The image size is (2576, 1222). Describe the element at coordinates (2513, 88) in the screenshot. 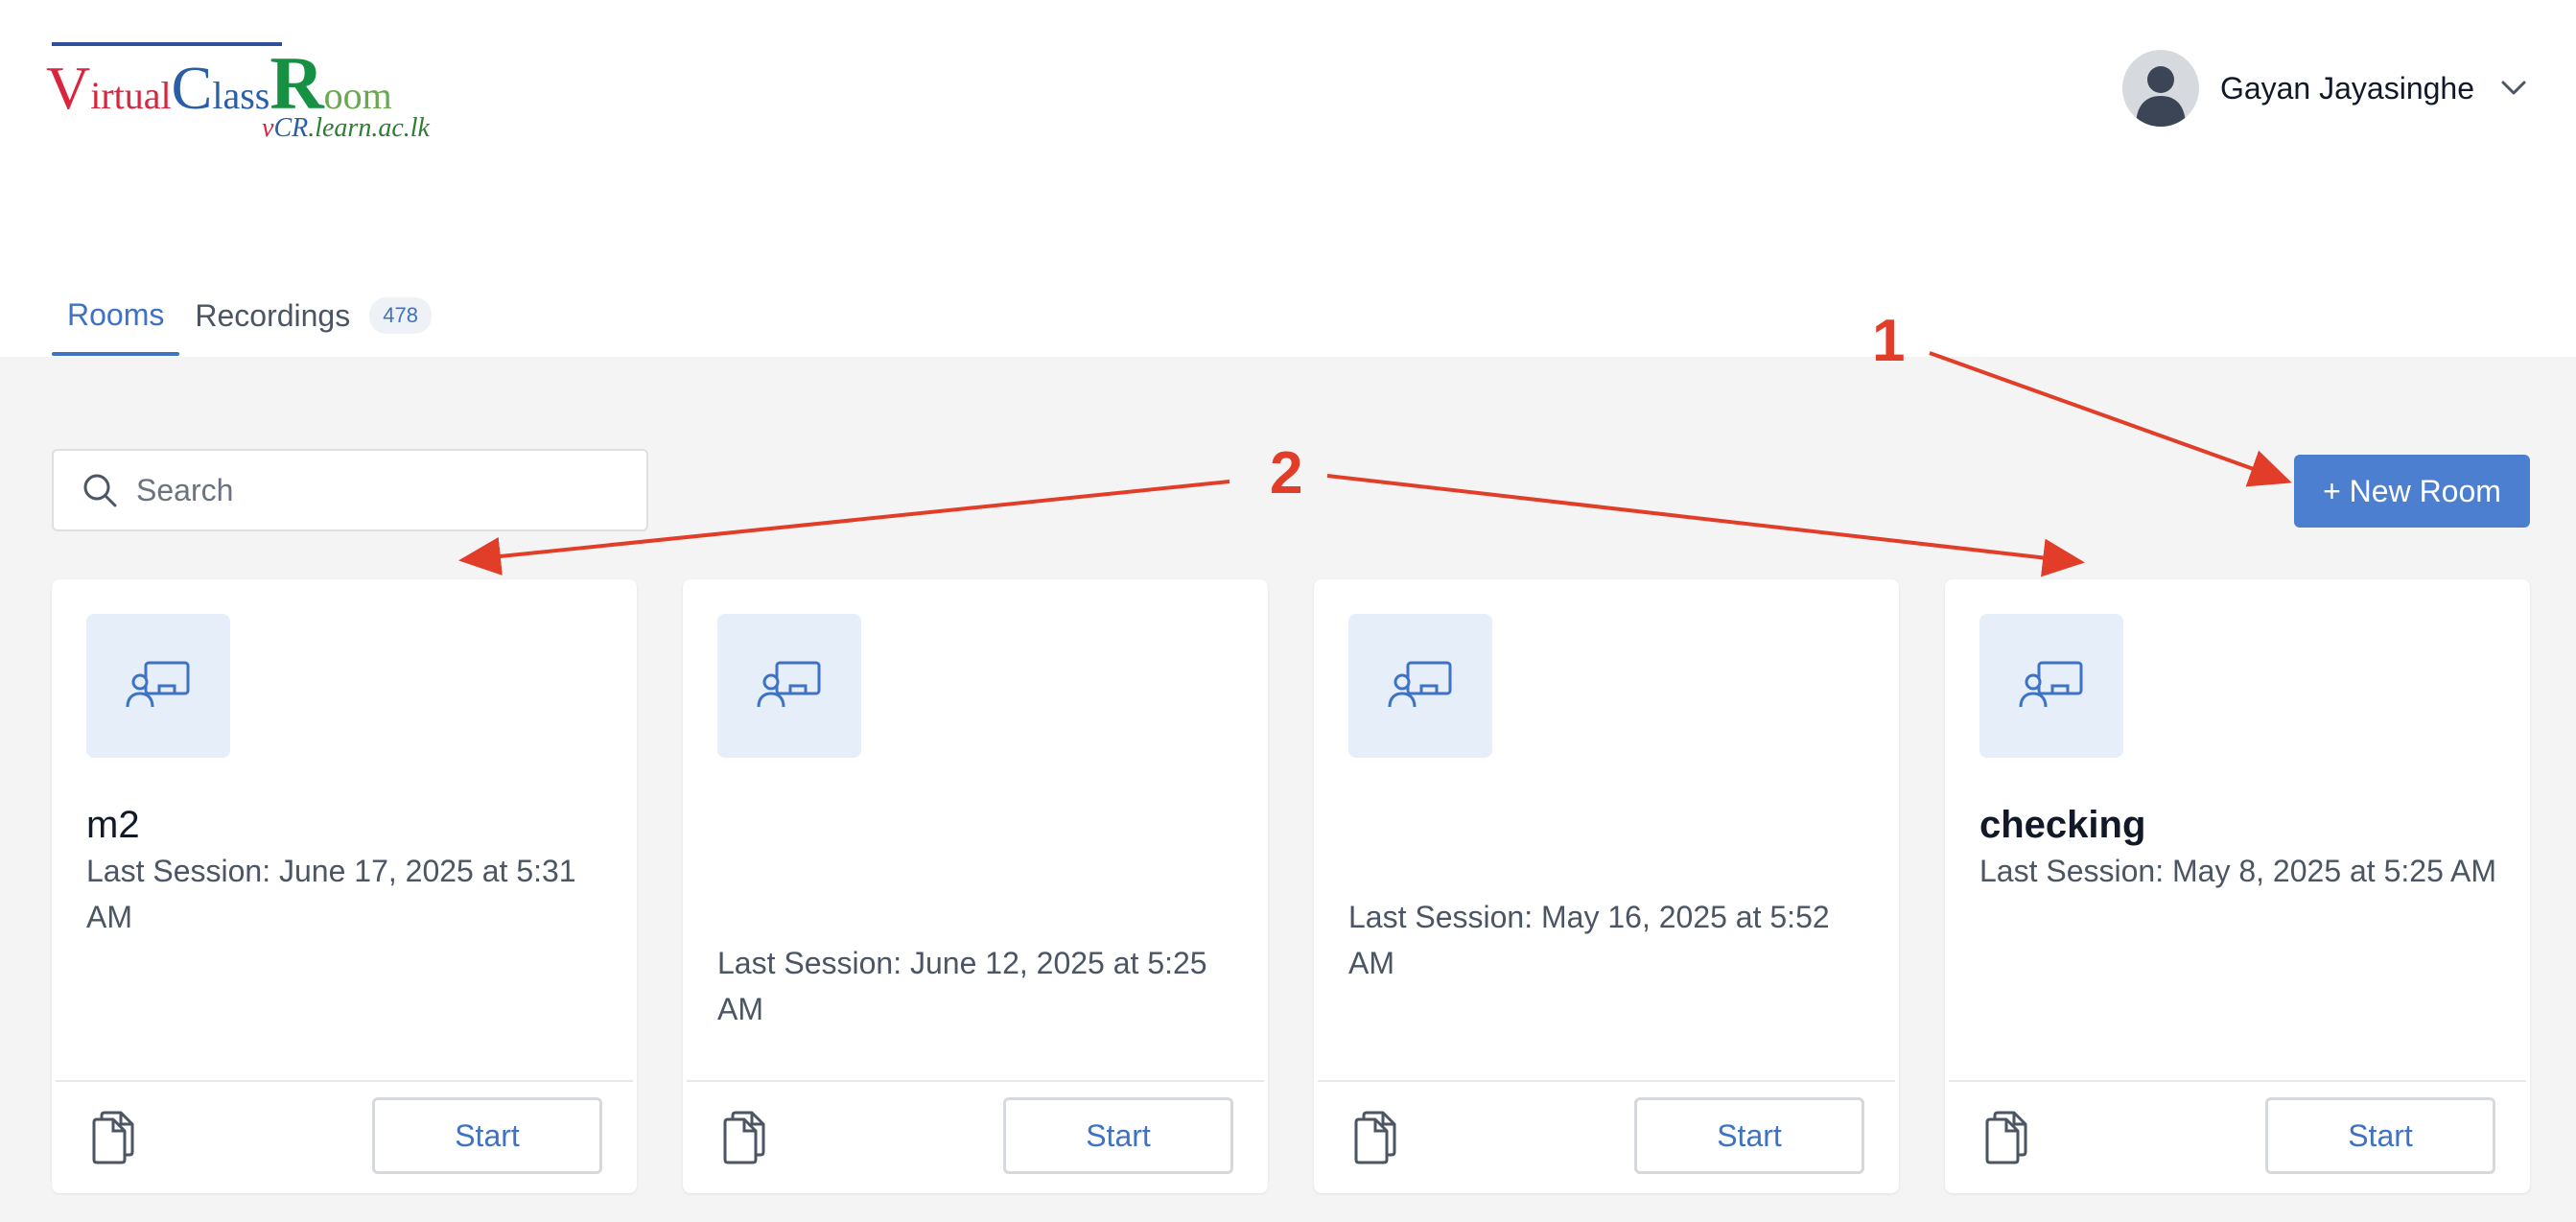

I see `chevron-down-icon` at that location.